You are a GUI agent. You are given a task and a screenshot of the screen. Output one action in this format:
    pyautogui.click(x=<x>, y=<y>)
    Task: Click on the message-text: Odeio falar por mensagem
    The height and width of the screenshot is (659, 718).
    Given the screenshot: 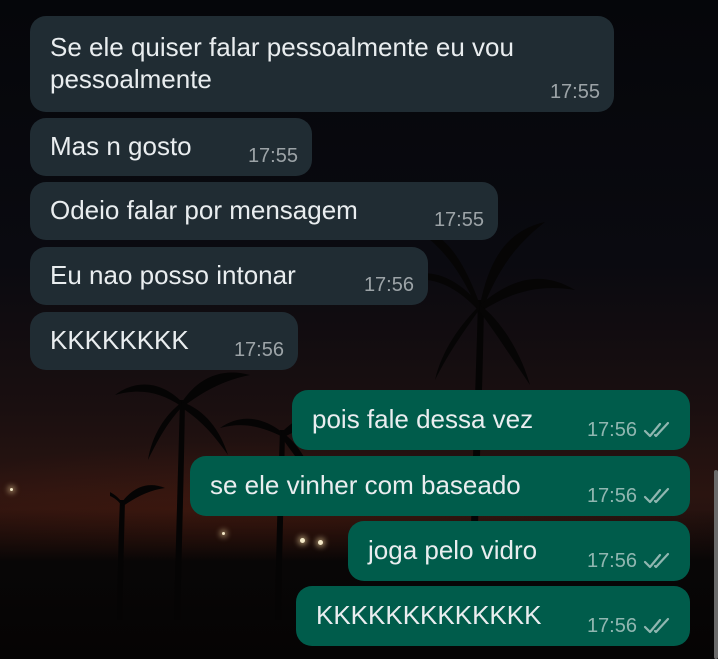 What is the action you would take?
    pyautogui.click(x=204, y=210)
    